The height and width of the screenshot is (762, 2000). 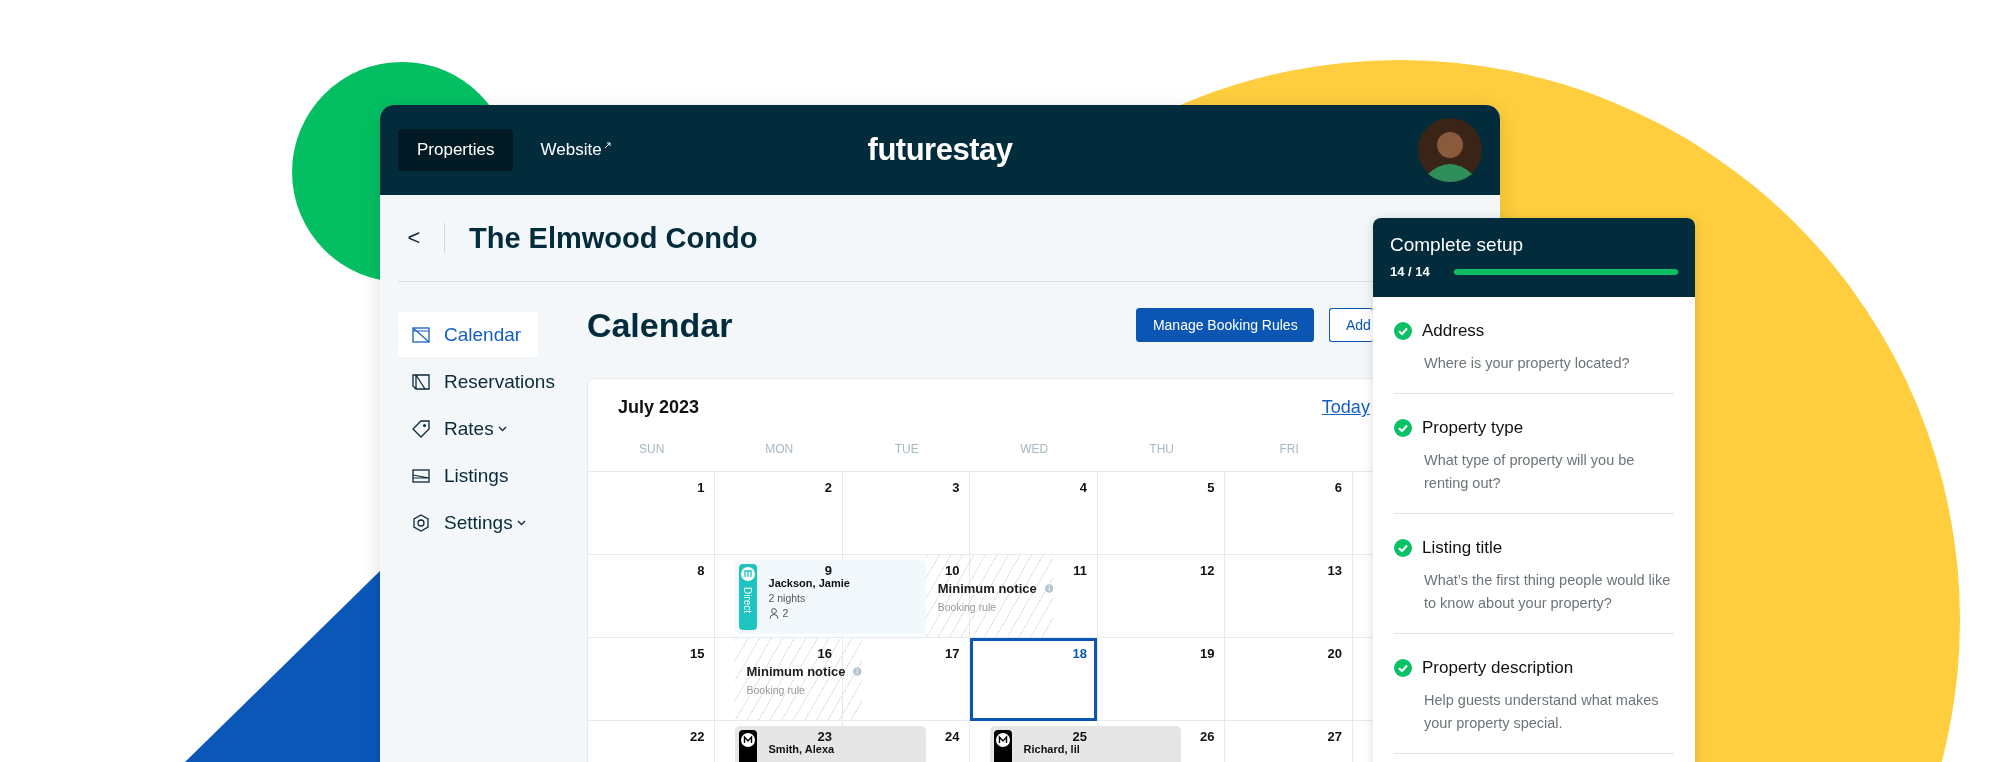 I want to click on day-number: 24, so click(x=952, y=737).